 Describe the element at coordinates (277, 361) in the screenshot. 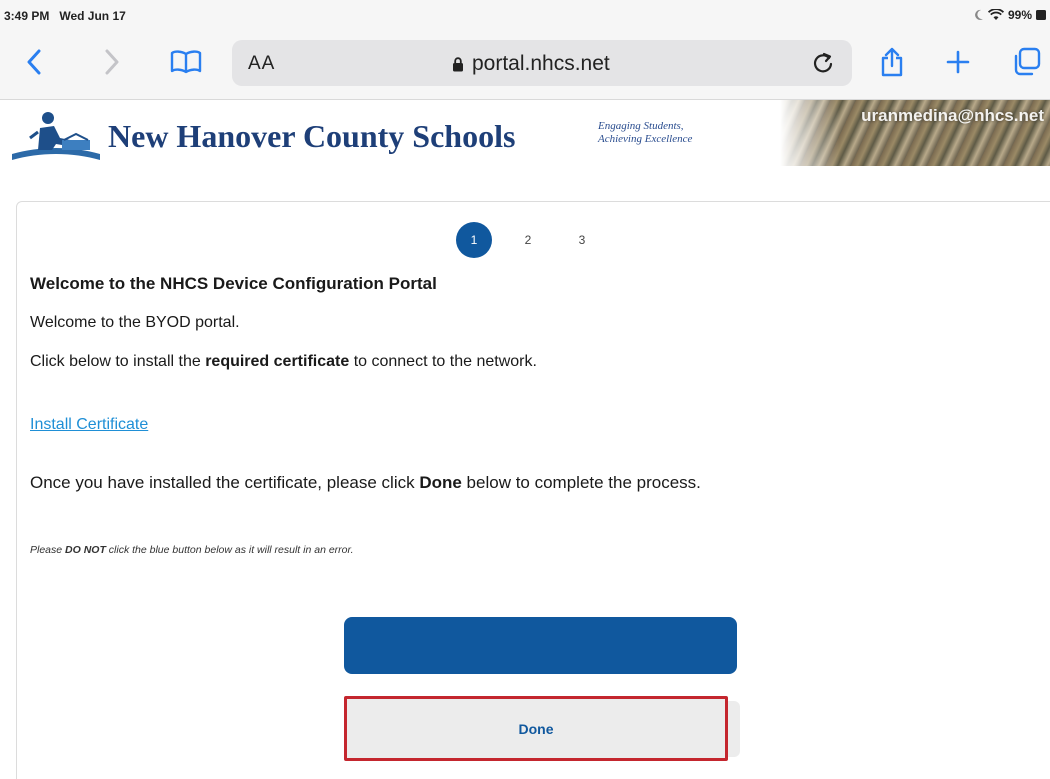

I see `instruction-bold: required certificate` at that location.